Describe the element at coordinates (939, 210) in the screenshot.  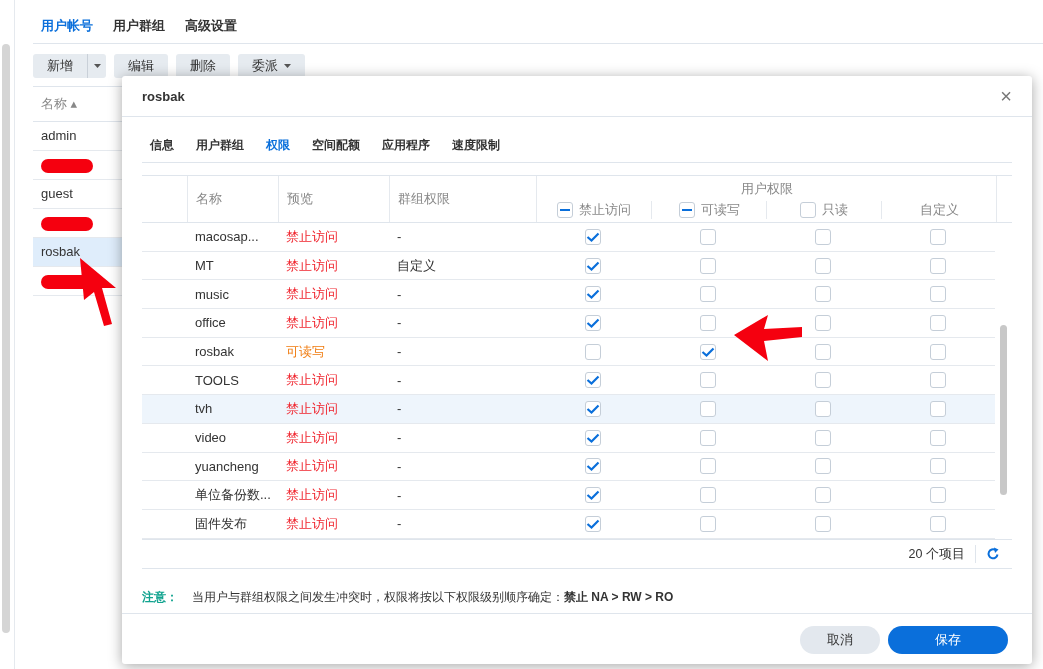
I see `column-header: 自定义` at that location.